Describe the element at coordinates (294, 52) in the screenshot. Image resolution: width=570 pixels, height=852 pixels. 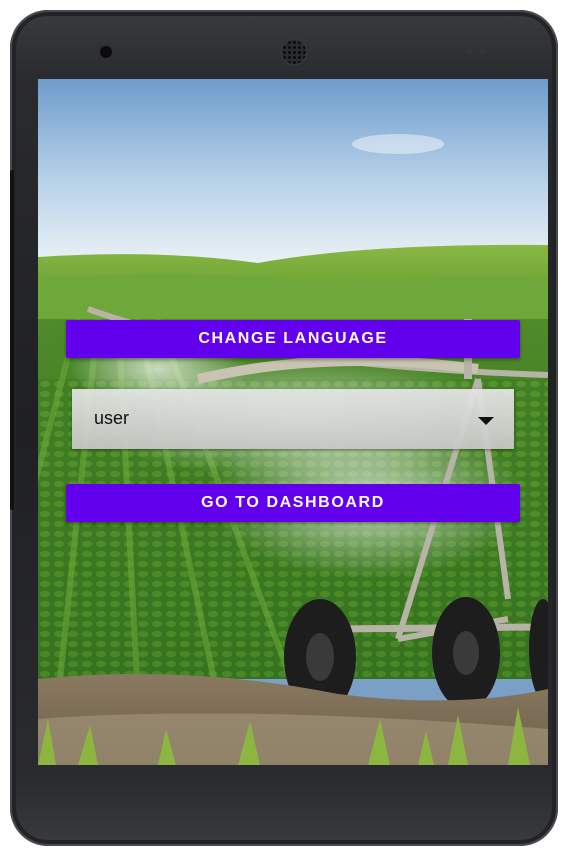
I see `earpiece-speaker` at that location.